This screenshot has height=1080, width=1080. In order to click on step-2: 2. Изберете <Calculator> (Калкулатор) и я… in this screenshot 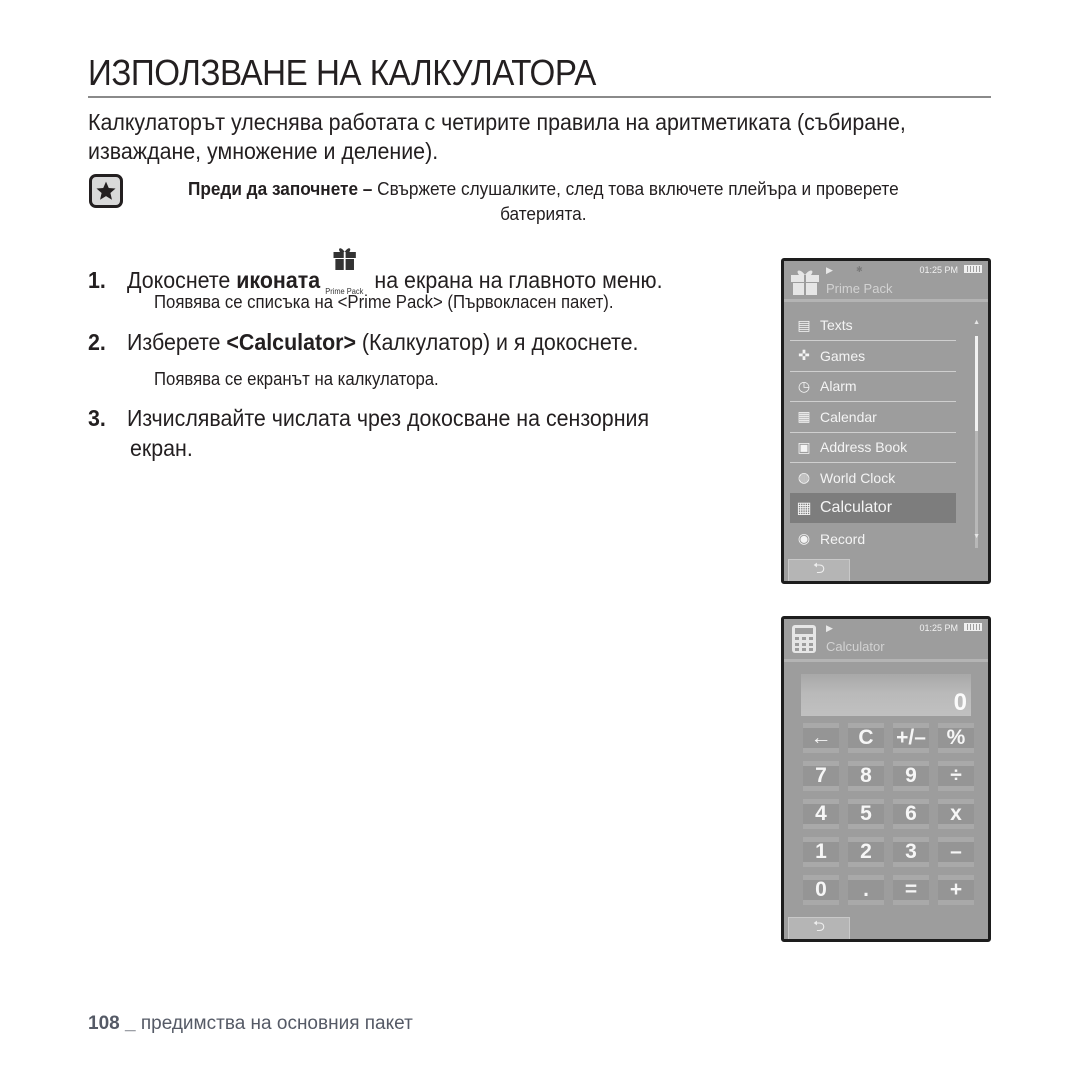, I will do `click(363, 342)`.